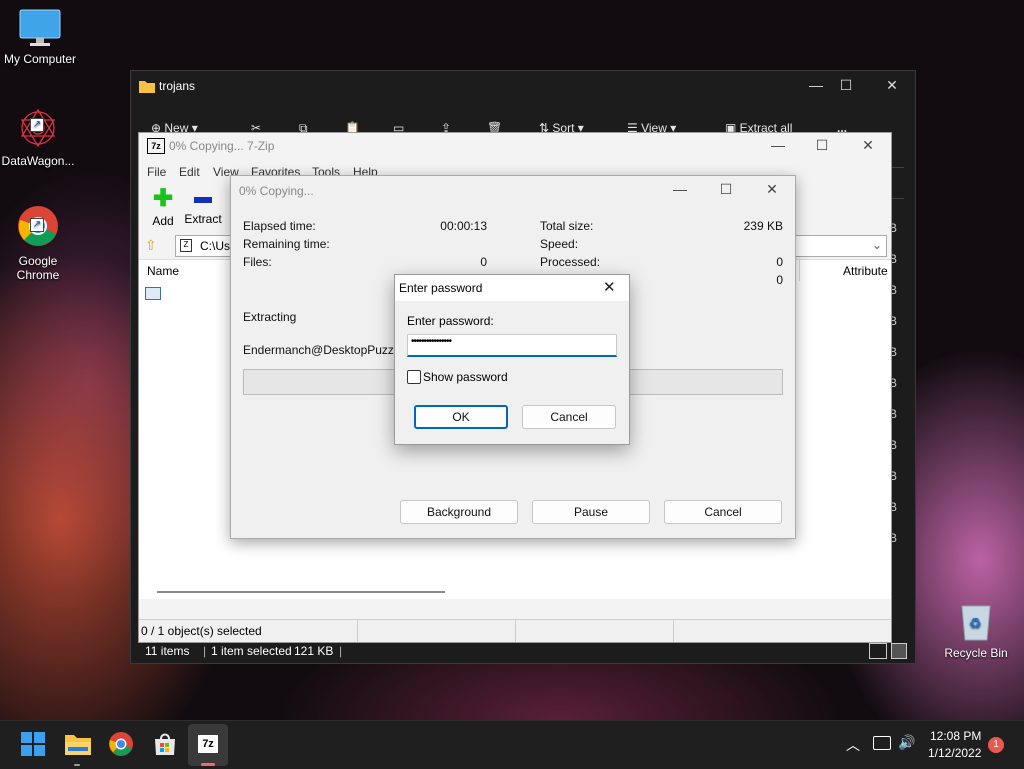  What do you see at coordinates (357, 631) in the screenshot?
I see `status-divider` at bounding box center [357, 631].